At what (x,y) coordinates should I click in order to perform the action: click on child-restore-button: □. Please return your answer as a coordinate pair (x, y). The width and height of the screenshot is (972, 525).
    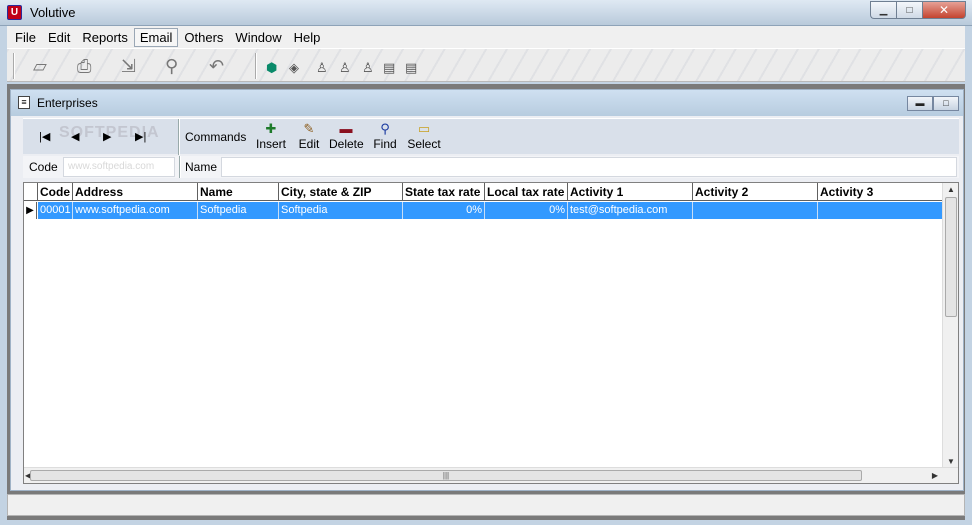
    Looking at the image, I should click on (946, 103).